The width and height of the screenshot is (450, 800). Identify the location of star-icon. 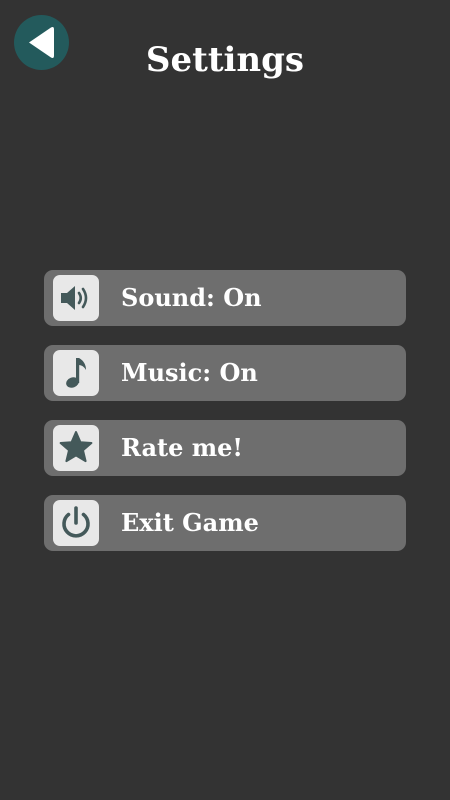
(76, 448).